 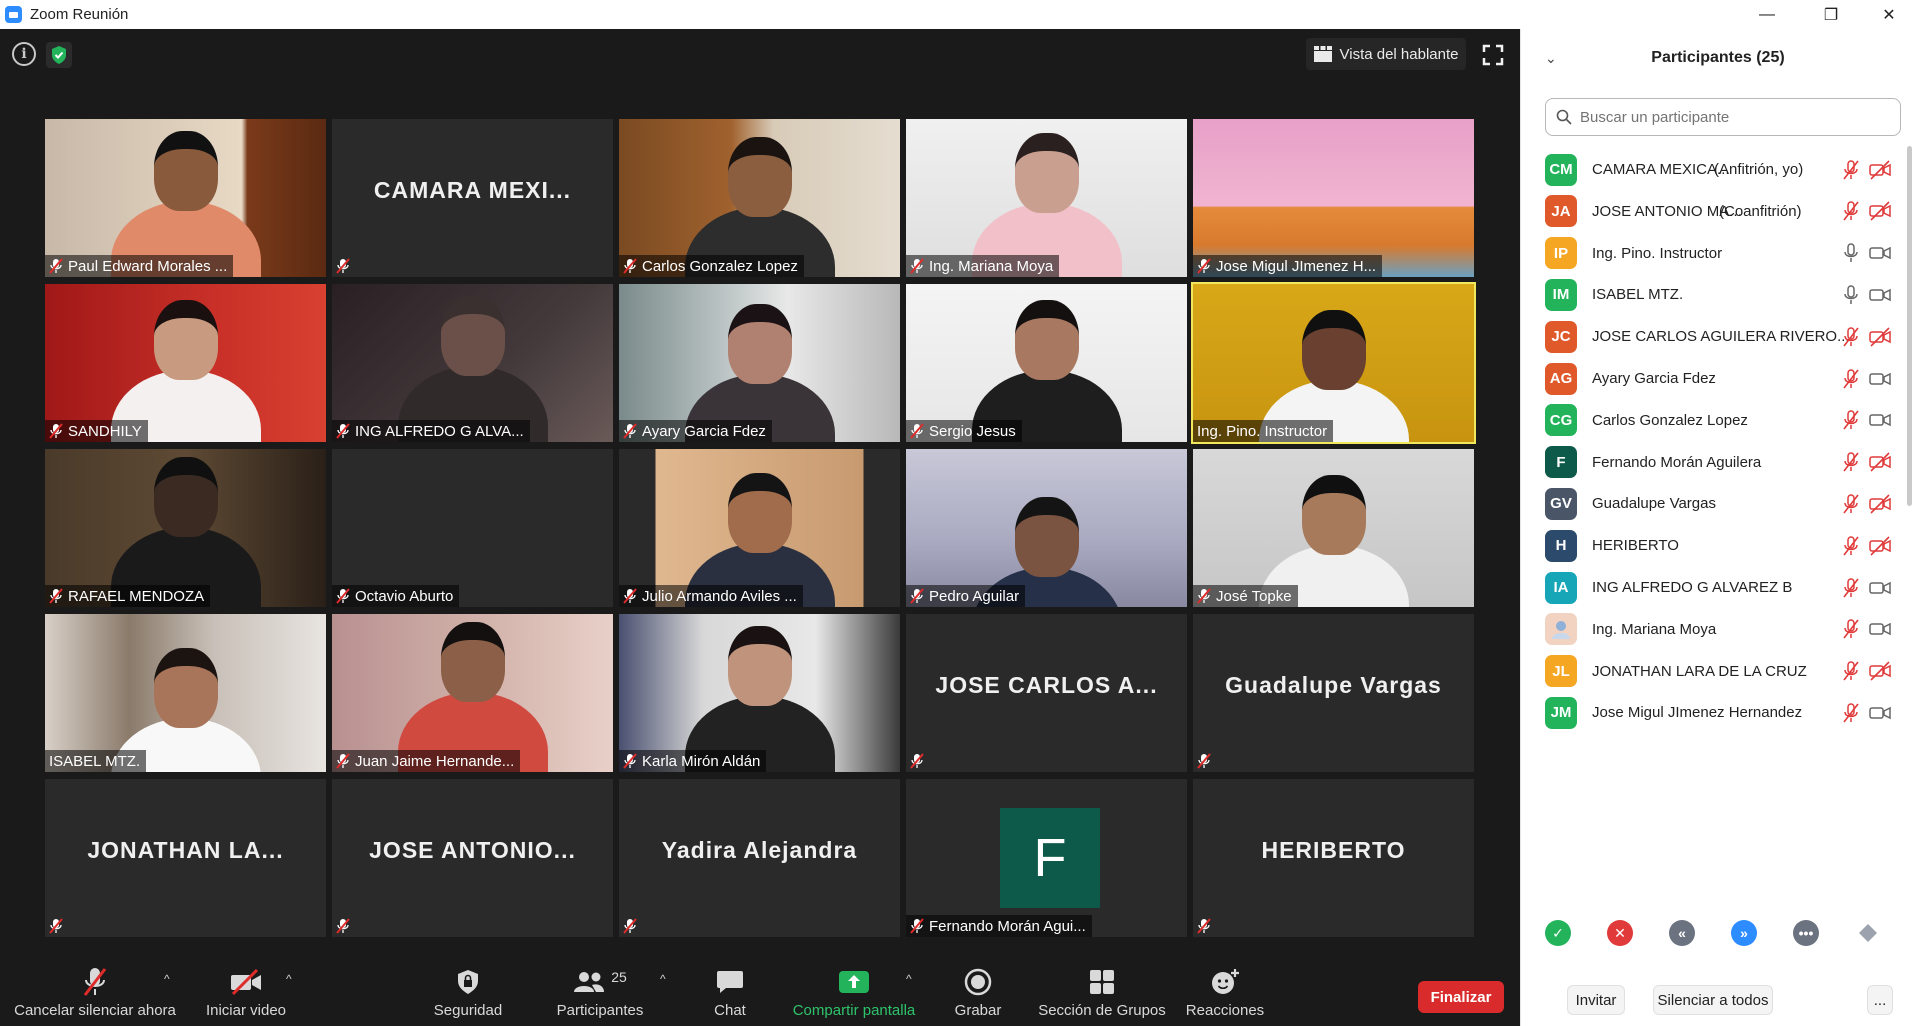 What do you see at coordinates (1046, 363) in the screenshot?
I see `video-tile: Sergio Jesus` at bounding box center [1046, 363].